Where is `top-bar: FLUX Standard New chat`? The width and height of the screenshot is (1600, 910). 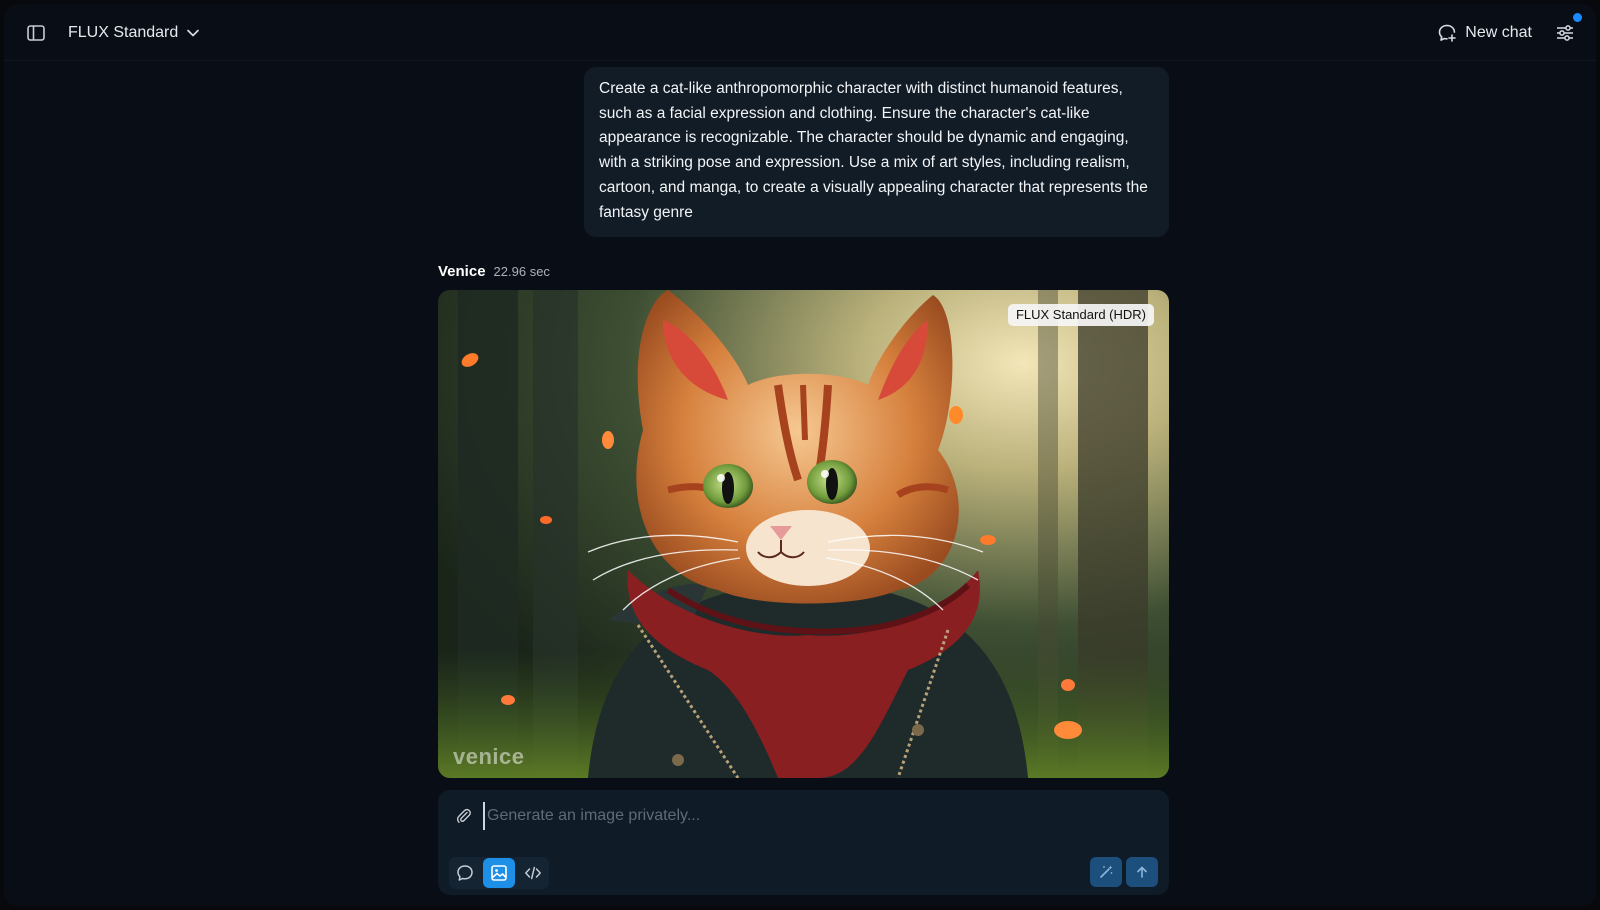 top-bar: FLUX Standard New chat is located at coordinates (800, 32).